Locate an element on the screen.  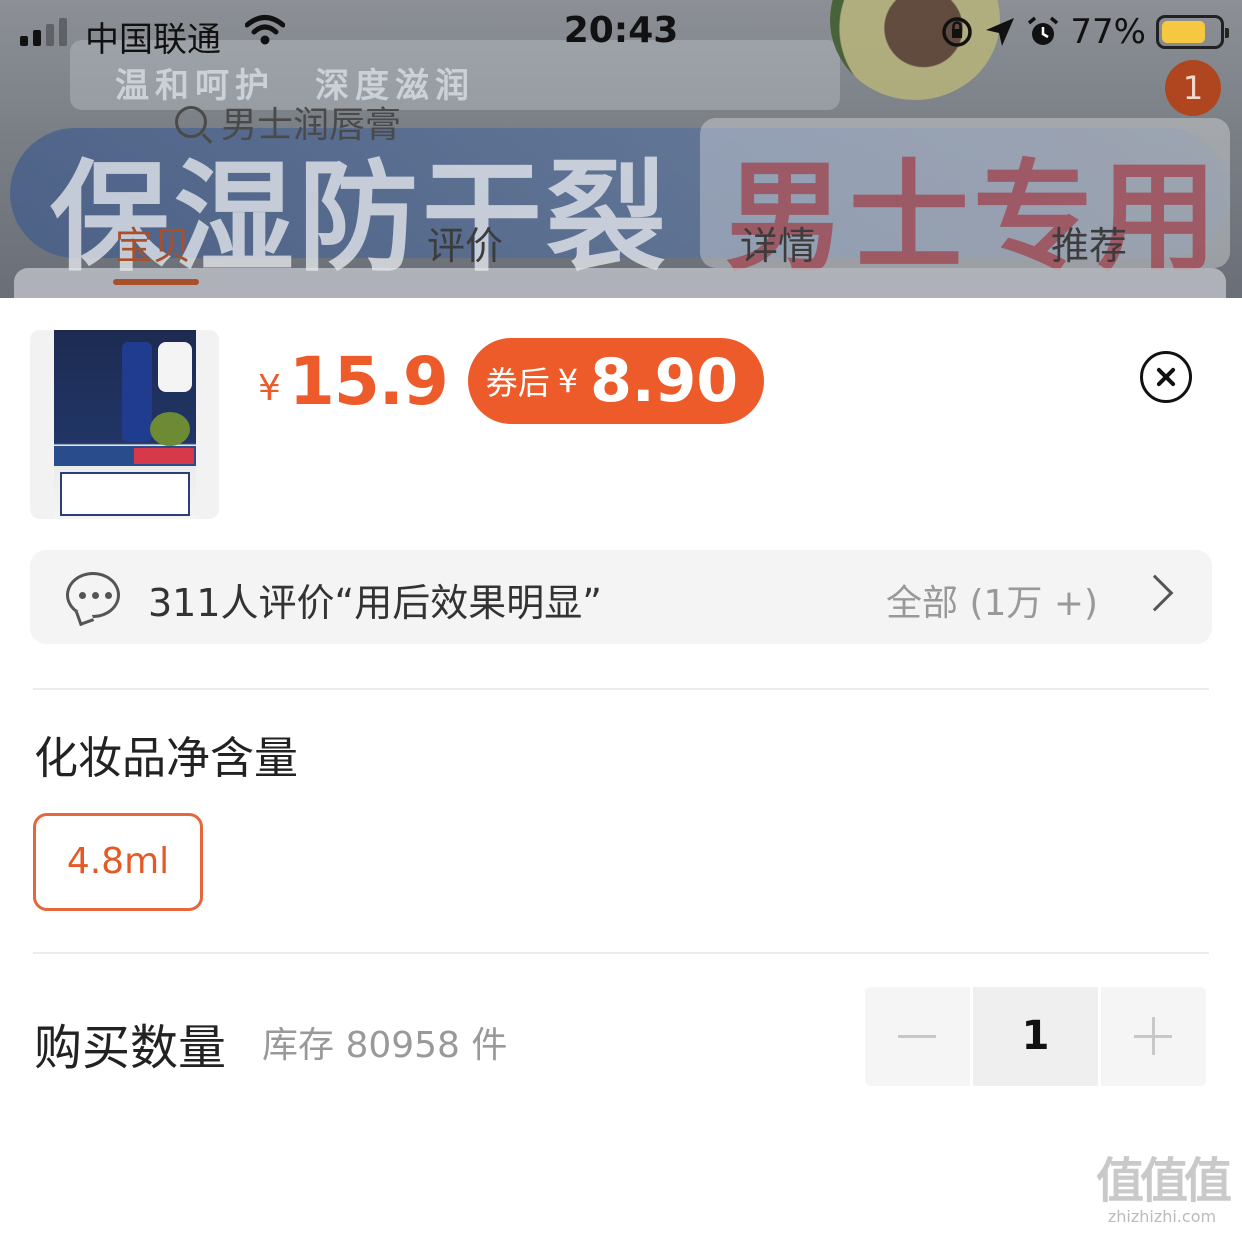
product-package-image is located at coordinates (125, 424).